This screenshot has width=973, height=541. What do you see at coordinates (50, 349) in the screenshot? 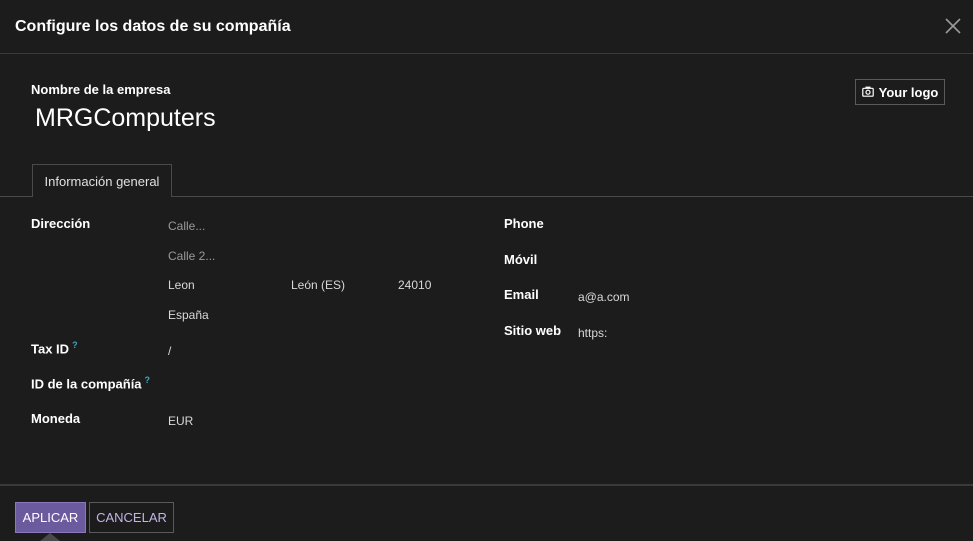
I see `tax-id-label-text: Tax ID` at bounding box center [50, 349].